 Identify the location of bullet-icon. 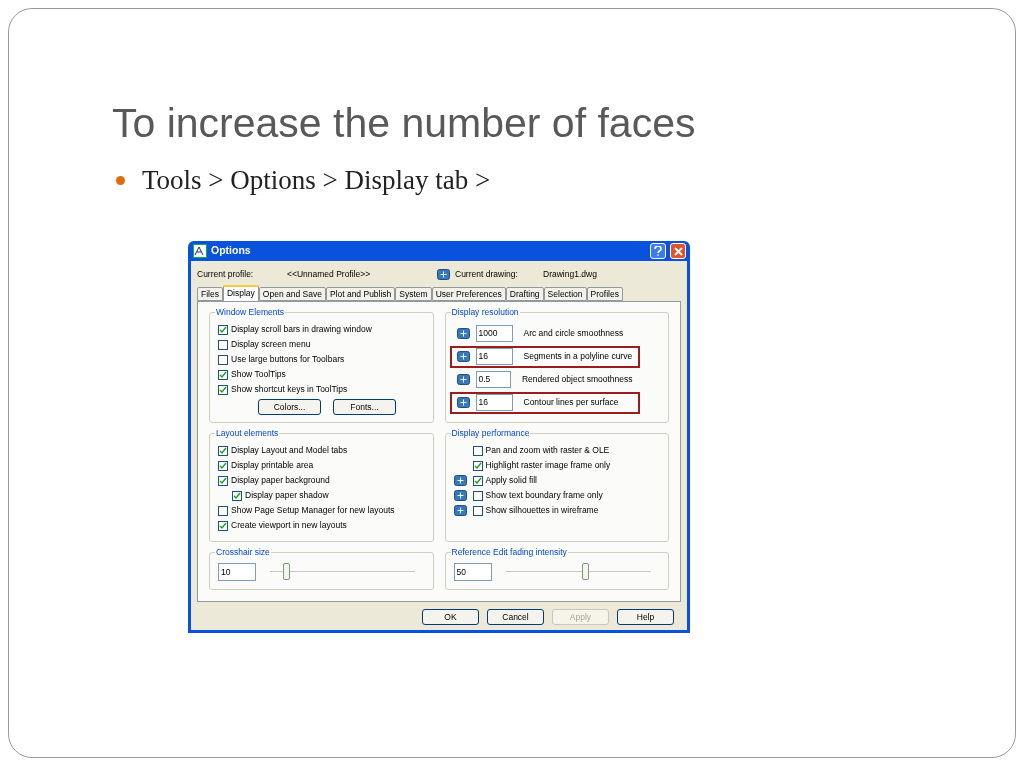
(120, 180).